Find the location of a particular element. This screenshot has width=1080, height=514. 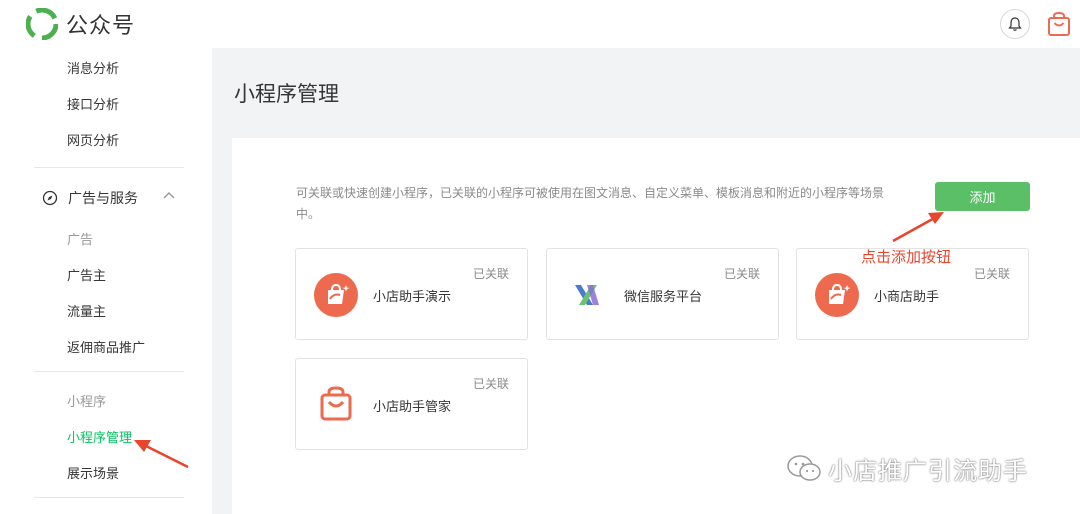

shopping-bag-outline-icon is located at coordinates (336, 403).